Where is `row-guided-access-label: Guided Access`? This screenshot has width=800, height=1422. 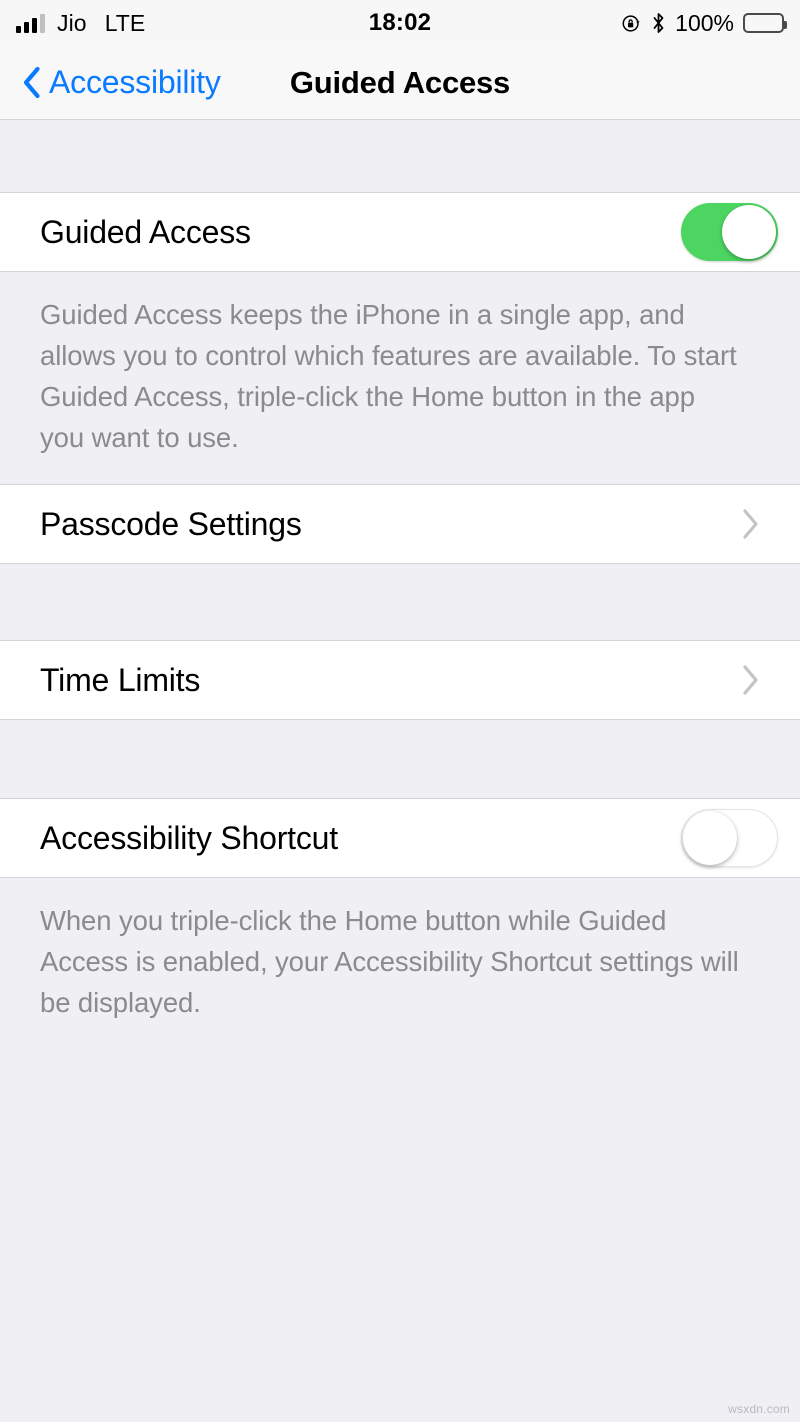 row-guided-access-label: Guided Access is located at coordinates (145, 231).